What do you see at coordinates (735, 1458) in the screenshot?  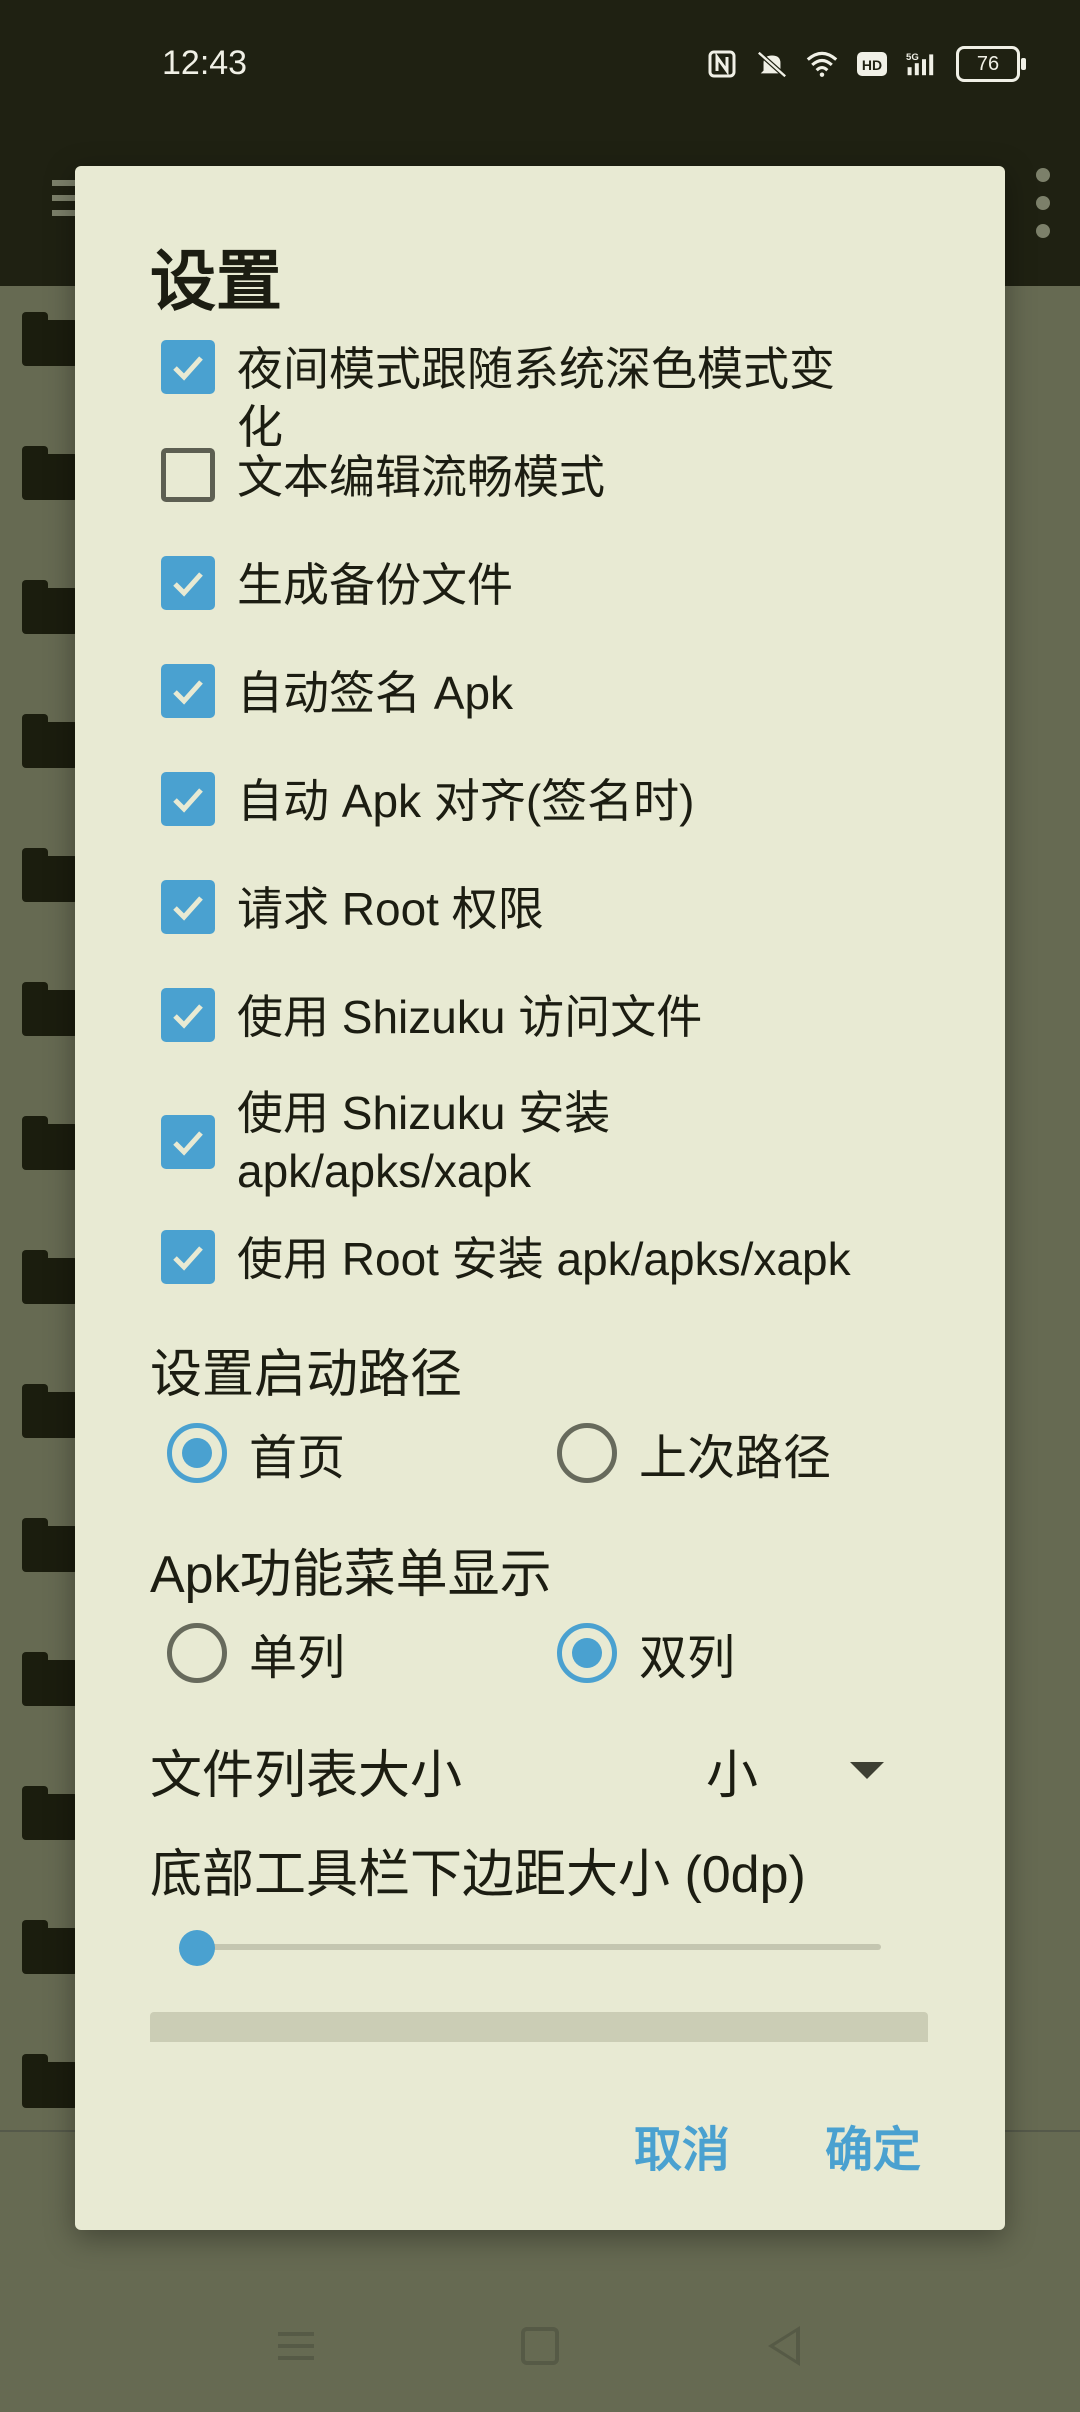 I see `radio-label: 上次路径` at bounding box center [735, 1458].